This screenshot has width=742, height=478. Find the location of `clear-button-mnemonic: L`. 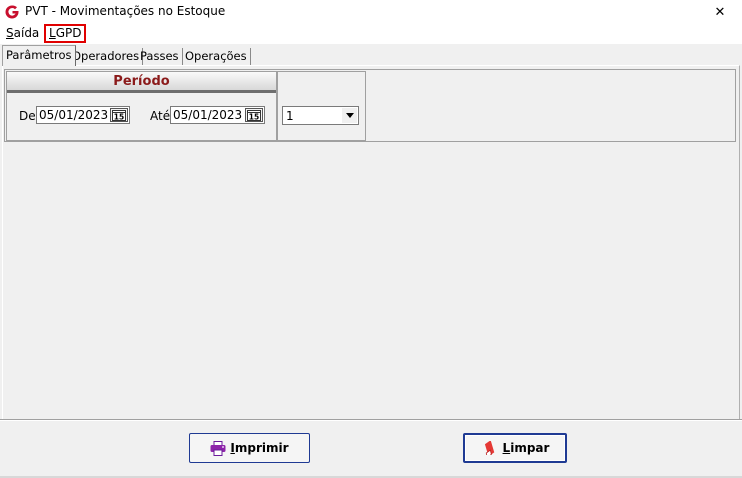

clear-button-mnemonic: L is located at coordinates (506, 448).